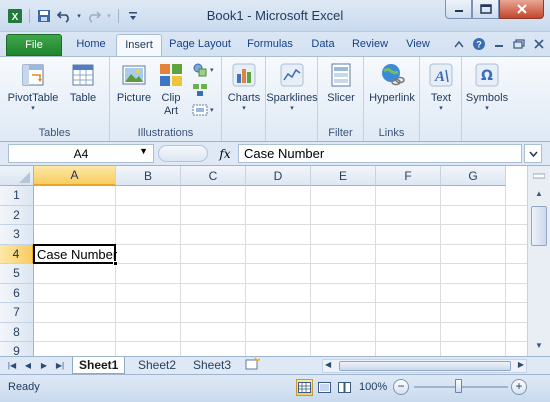 Image resolution: width=550 pixels, height=402 pixels. I want to click on zoom-in-button: +, so click(519, 387).